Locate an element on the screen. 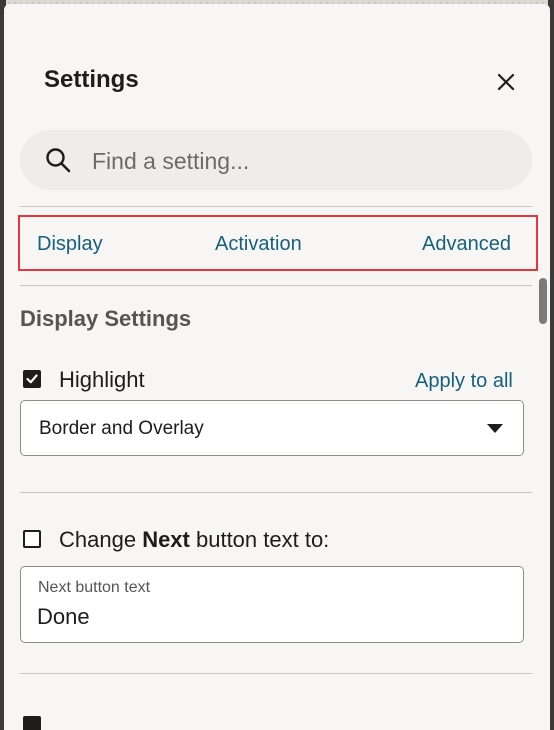 The image size is (554, 730). tab-advanced: Advanced is located at coordinates (466, 244).